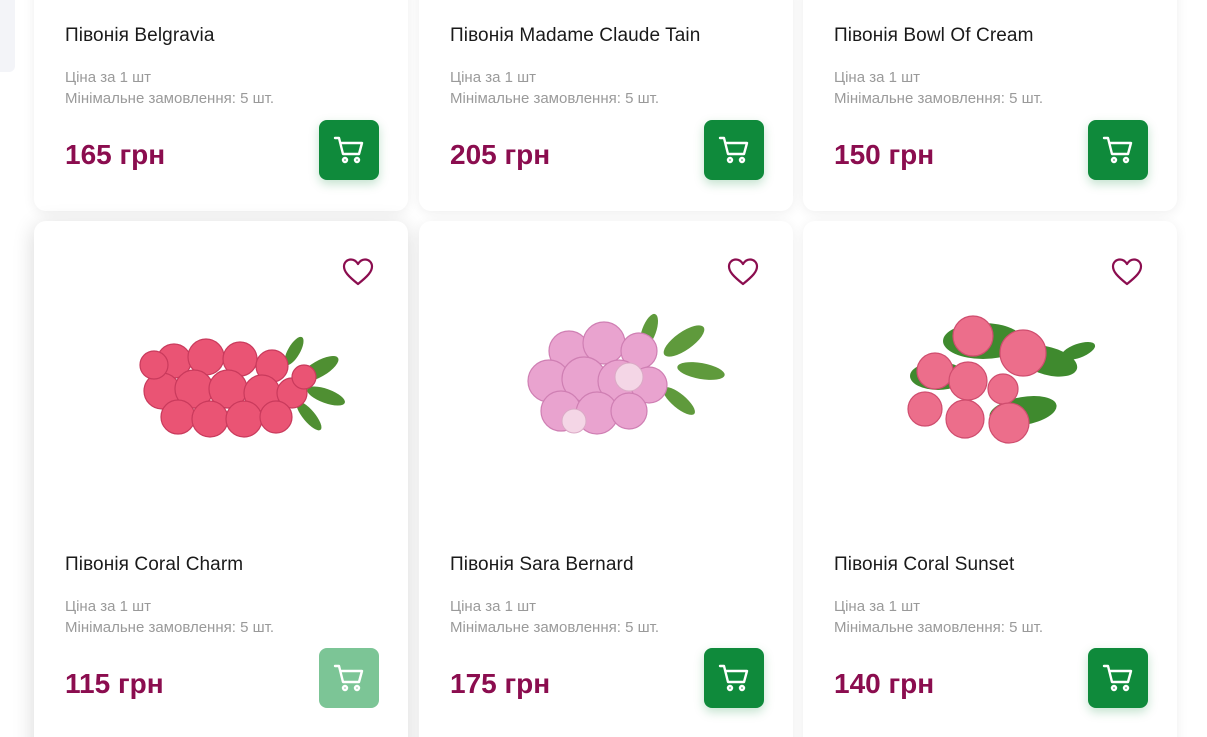 The width and height of the screenshot is (1207, 737). I want to click on side-panel-edge, so click(7, 36).